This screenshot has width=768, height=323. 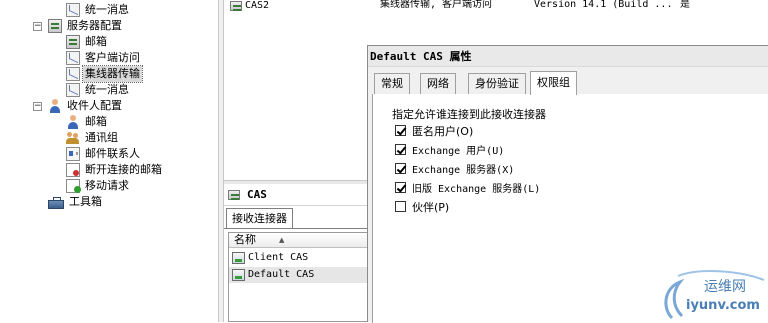 I want to click on watermark-logo: 运维网 iyunv.com, so click(x=713, y=295).